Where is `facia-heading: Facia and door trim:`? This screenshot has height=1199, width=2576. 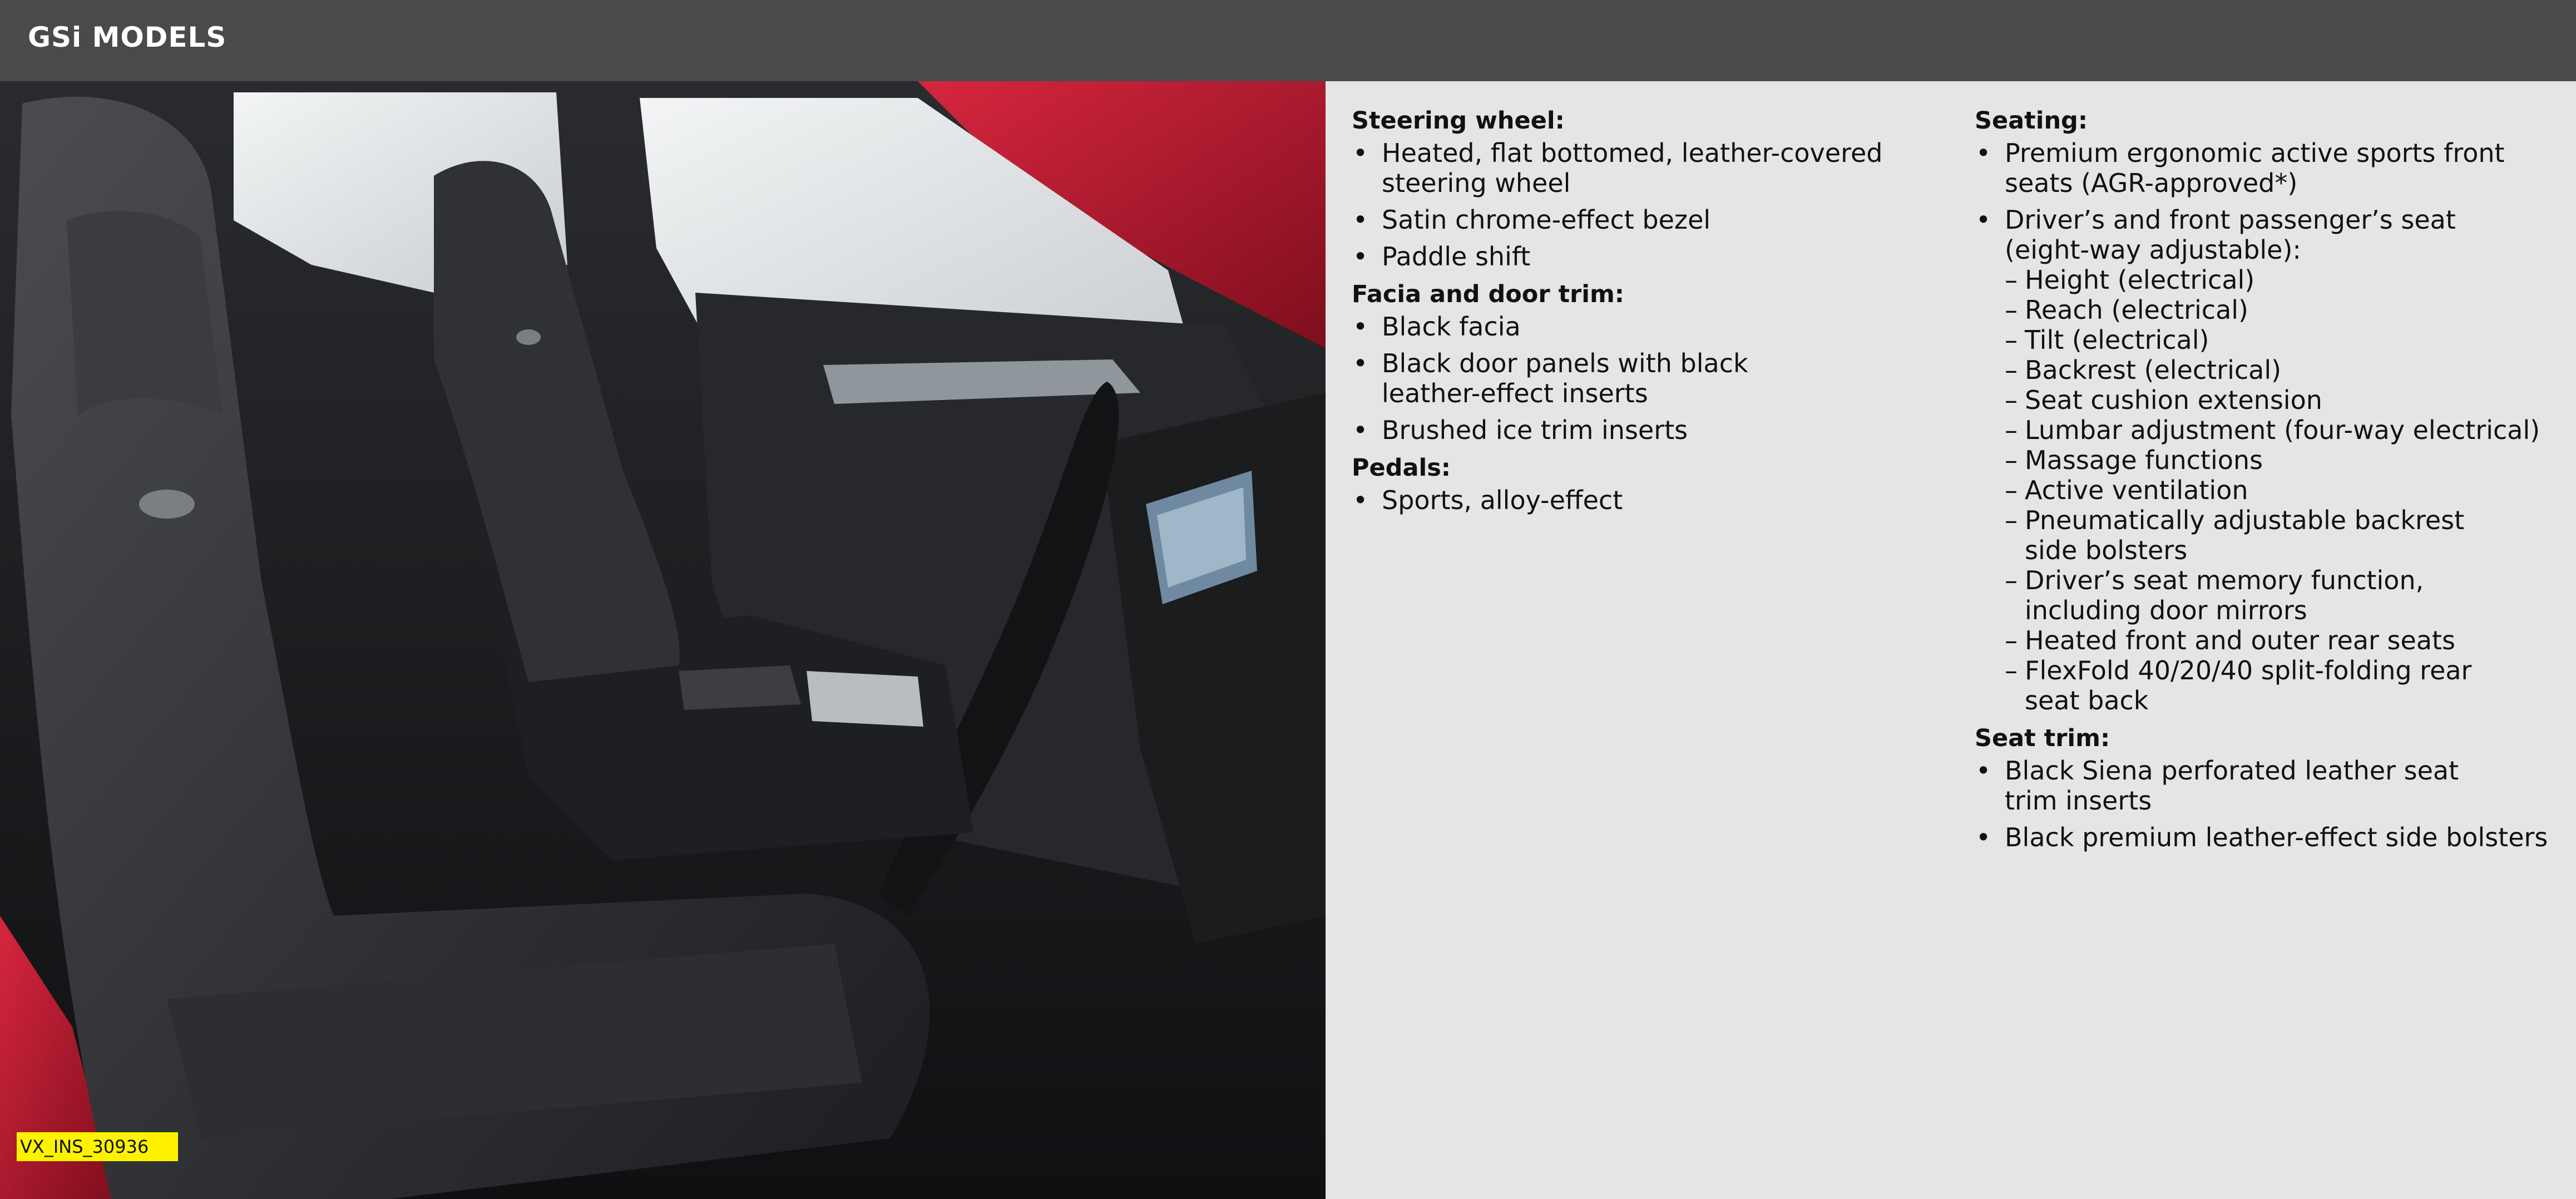
facia-heading: Facia and door trim: is located at coordinates (1488, 294).